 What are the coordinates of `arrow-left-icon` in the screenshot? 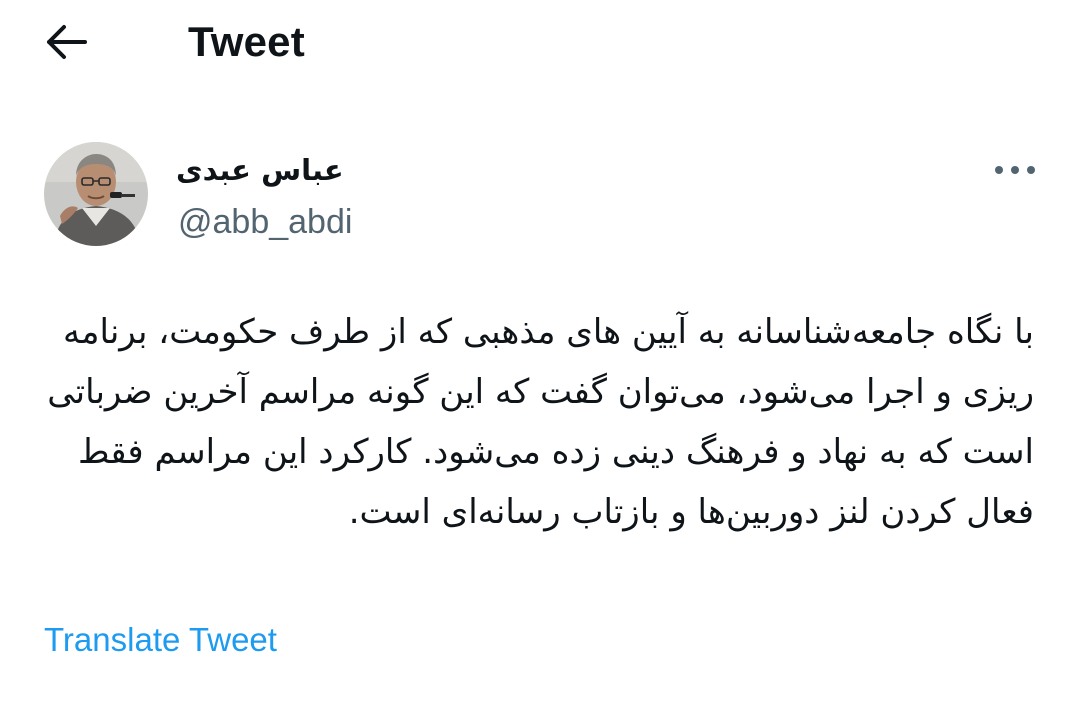 It's located at (67, 42).